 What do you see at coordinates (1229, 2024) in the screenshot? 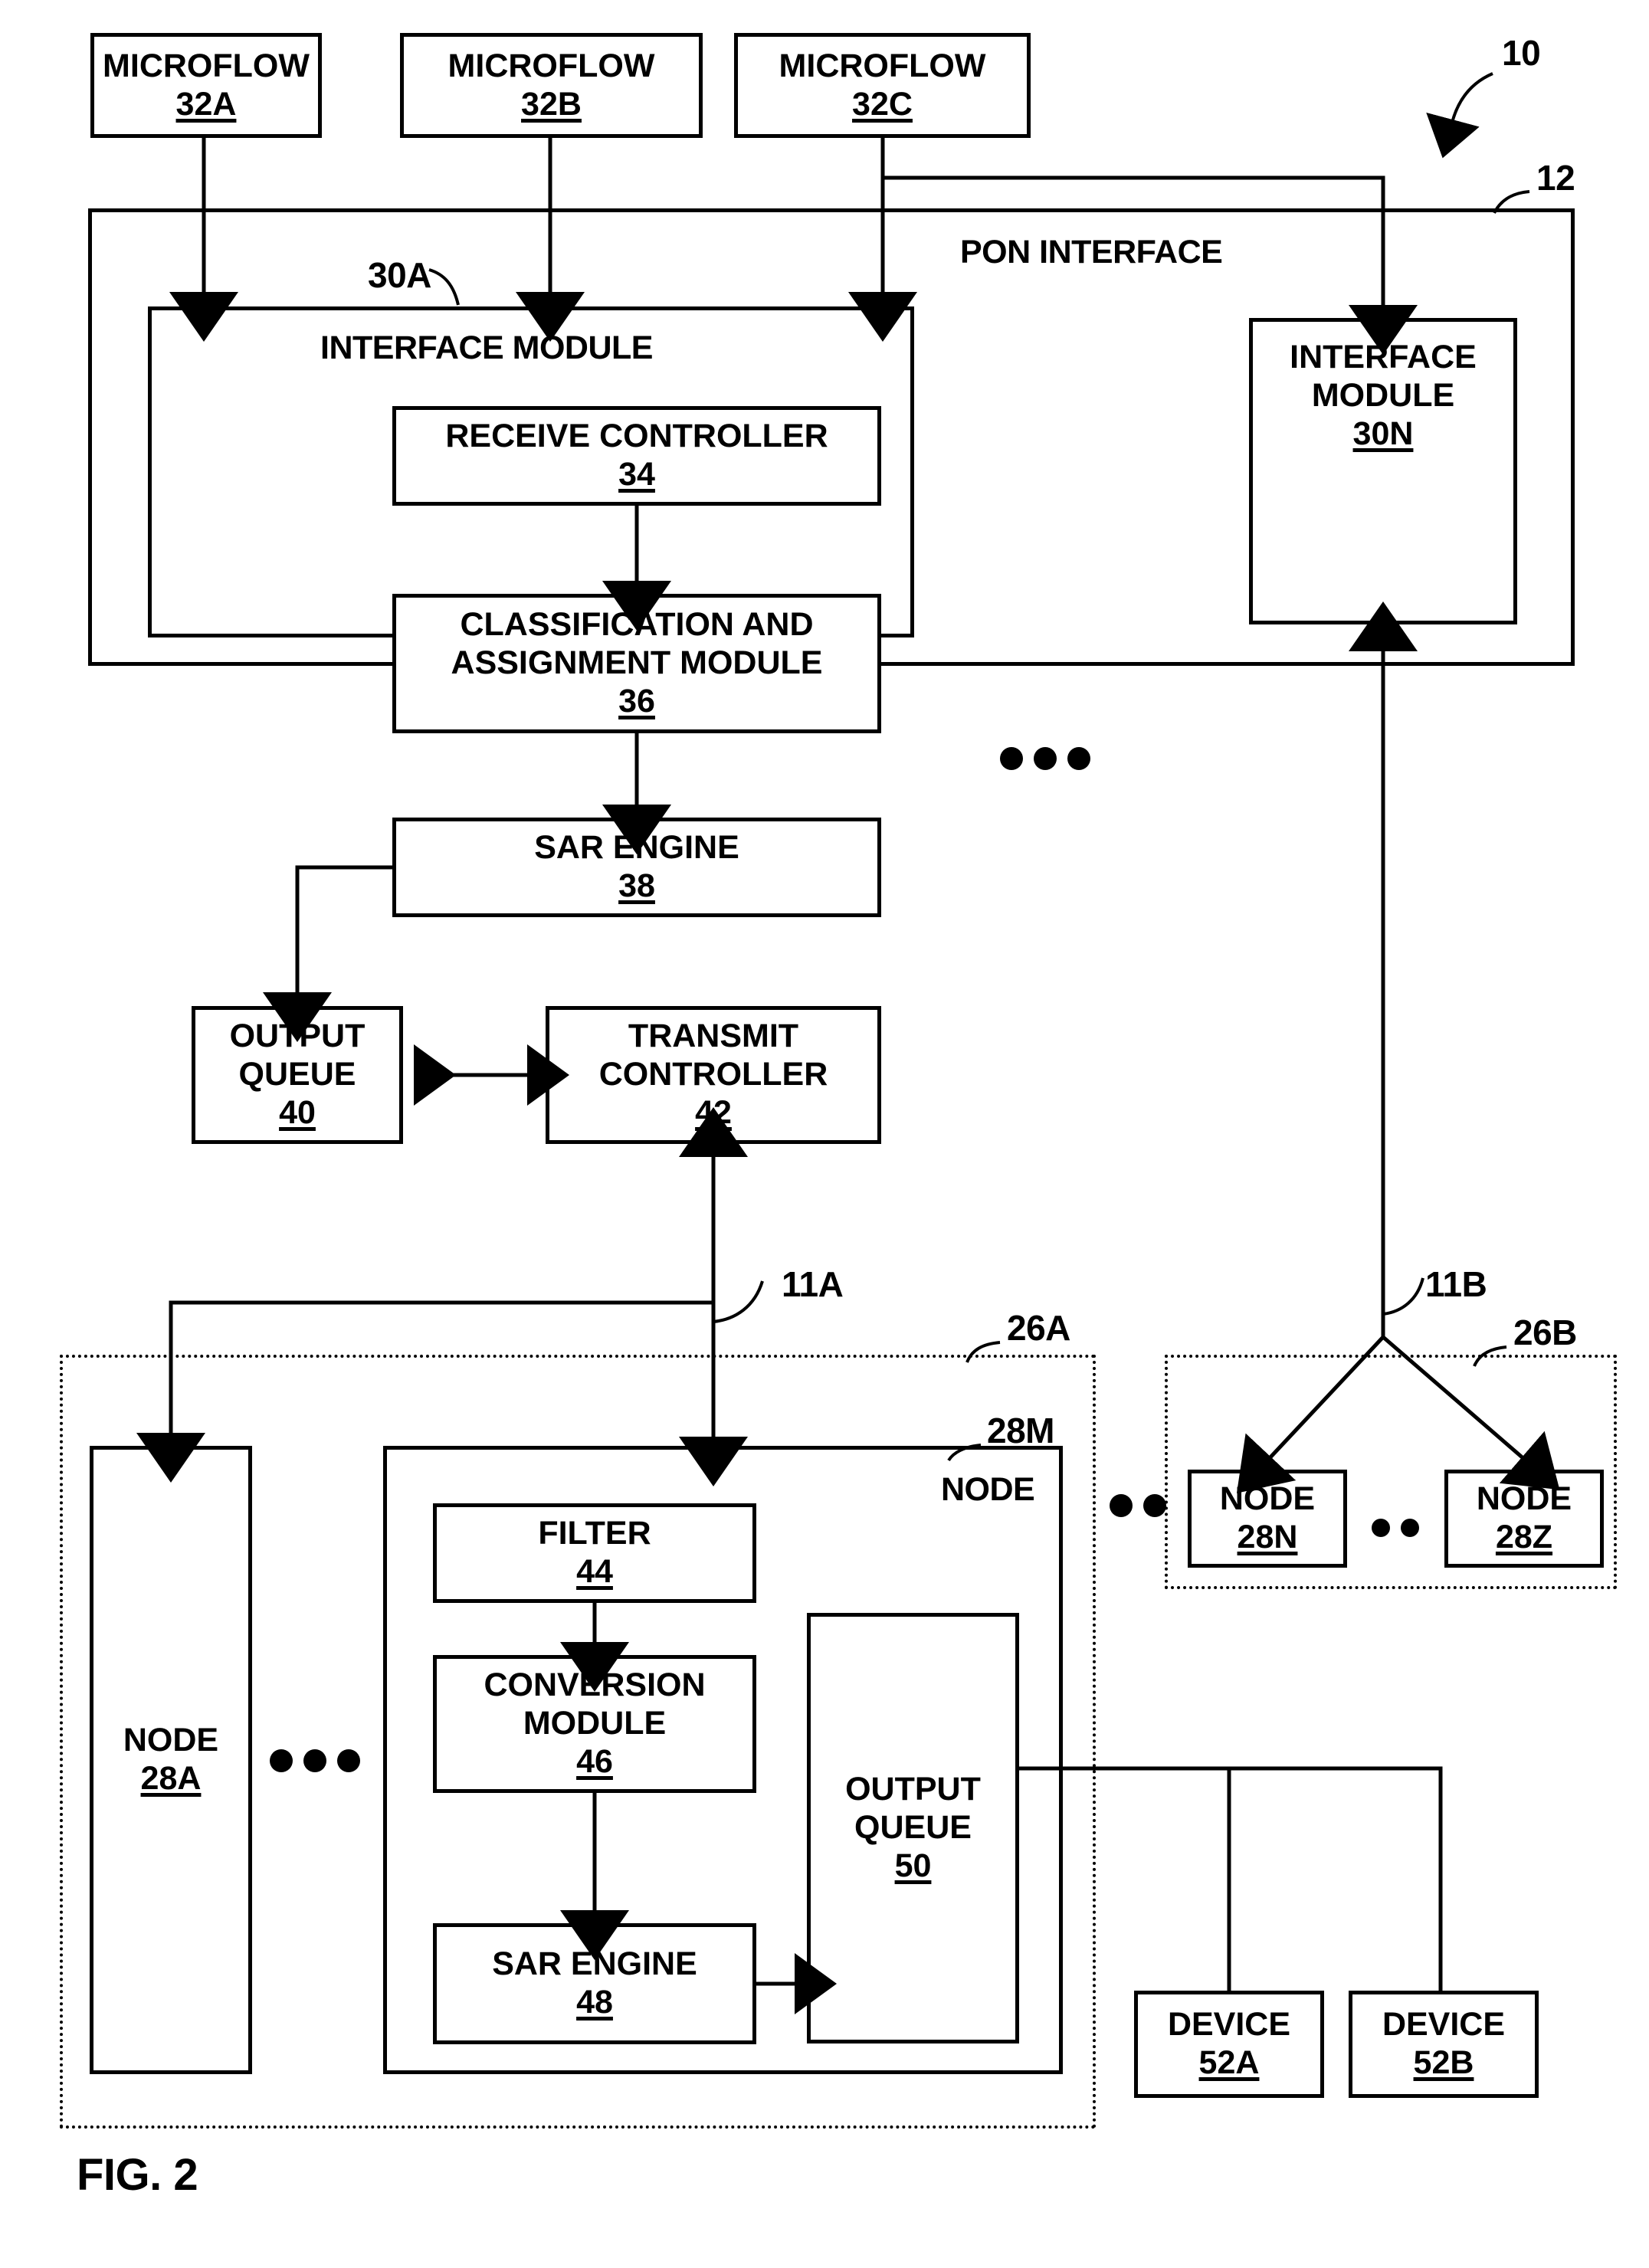
I see `device-52a-title: DEVICE` at bounding box center [1229, 2024].